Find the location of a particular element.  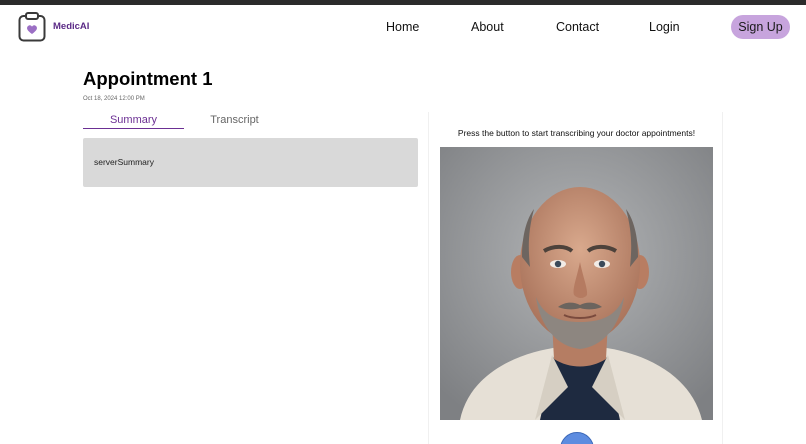

page-title: Appointment 1 is located at coordinates (148, 78).